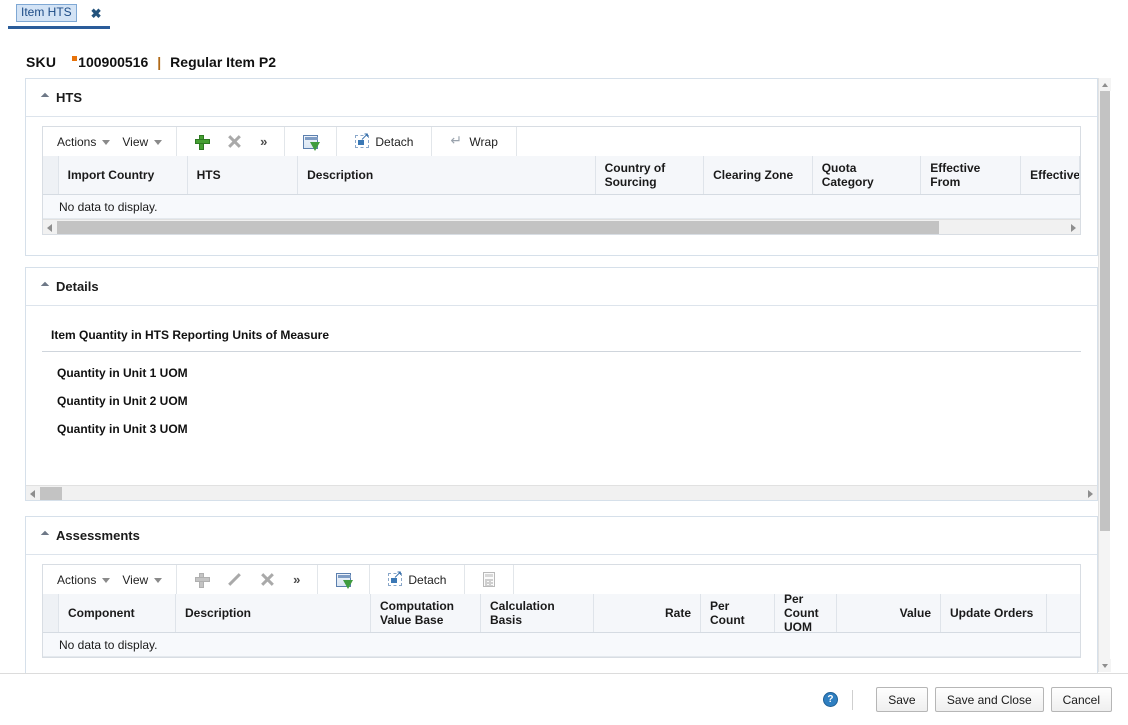  What do you see at coordinates (263, 141) in the screenshot?
I see `hts-more-actions-button: »` at bounding box center [263, 141].